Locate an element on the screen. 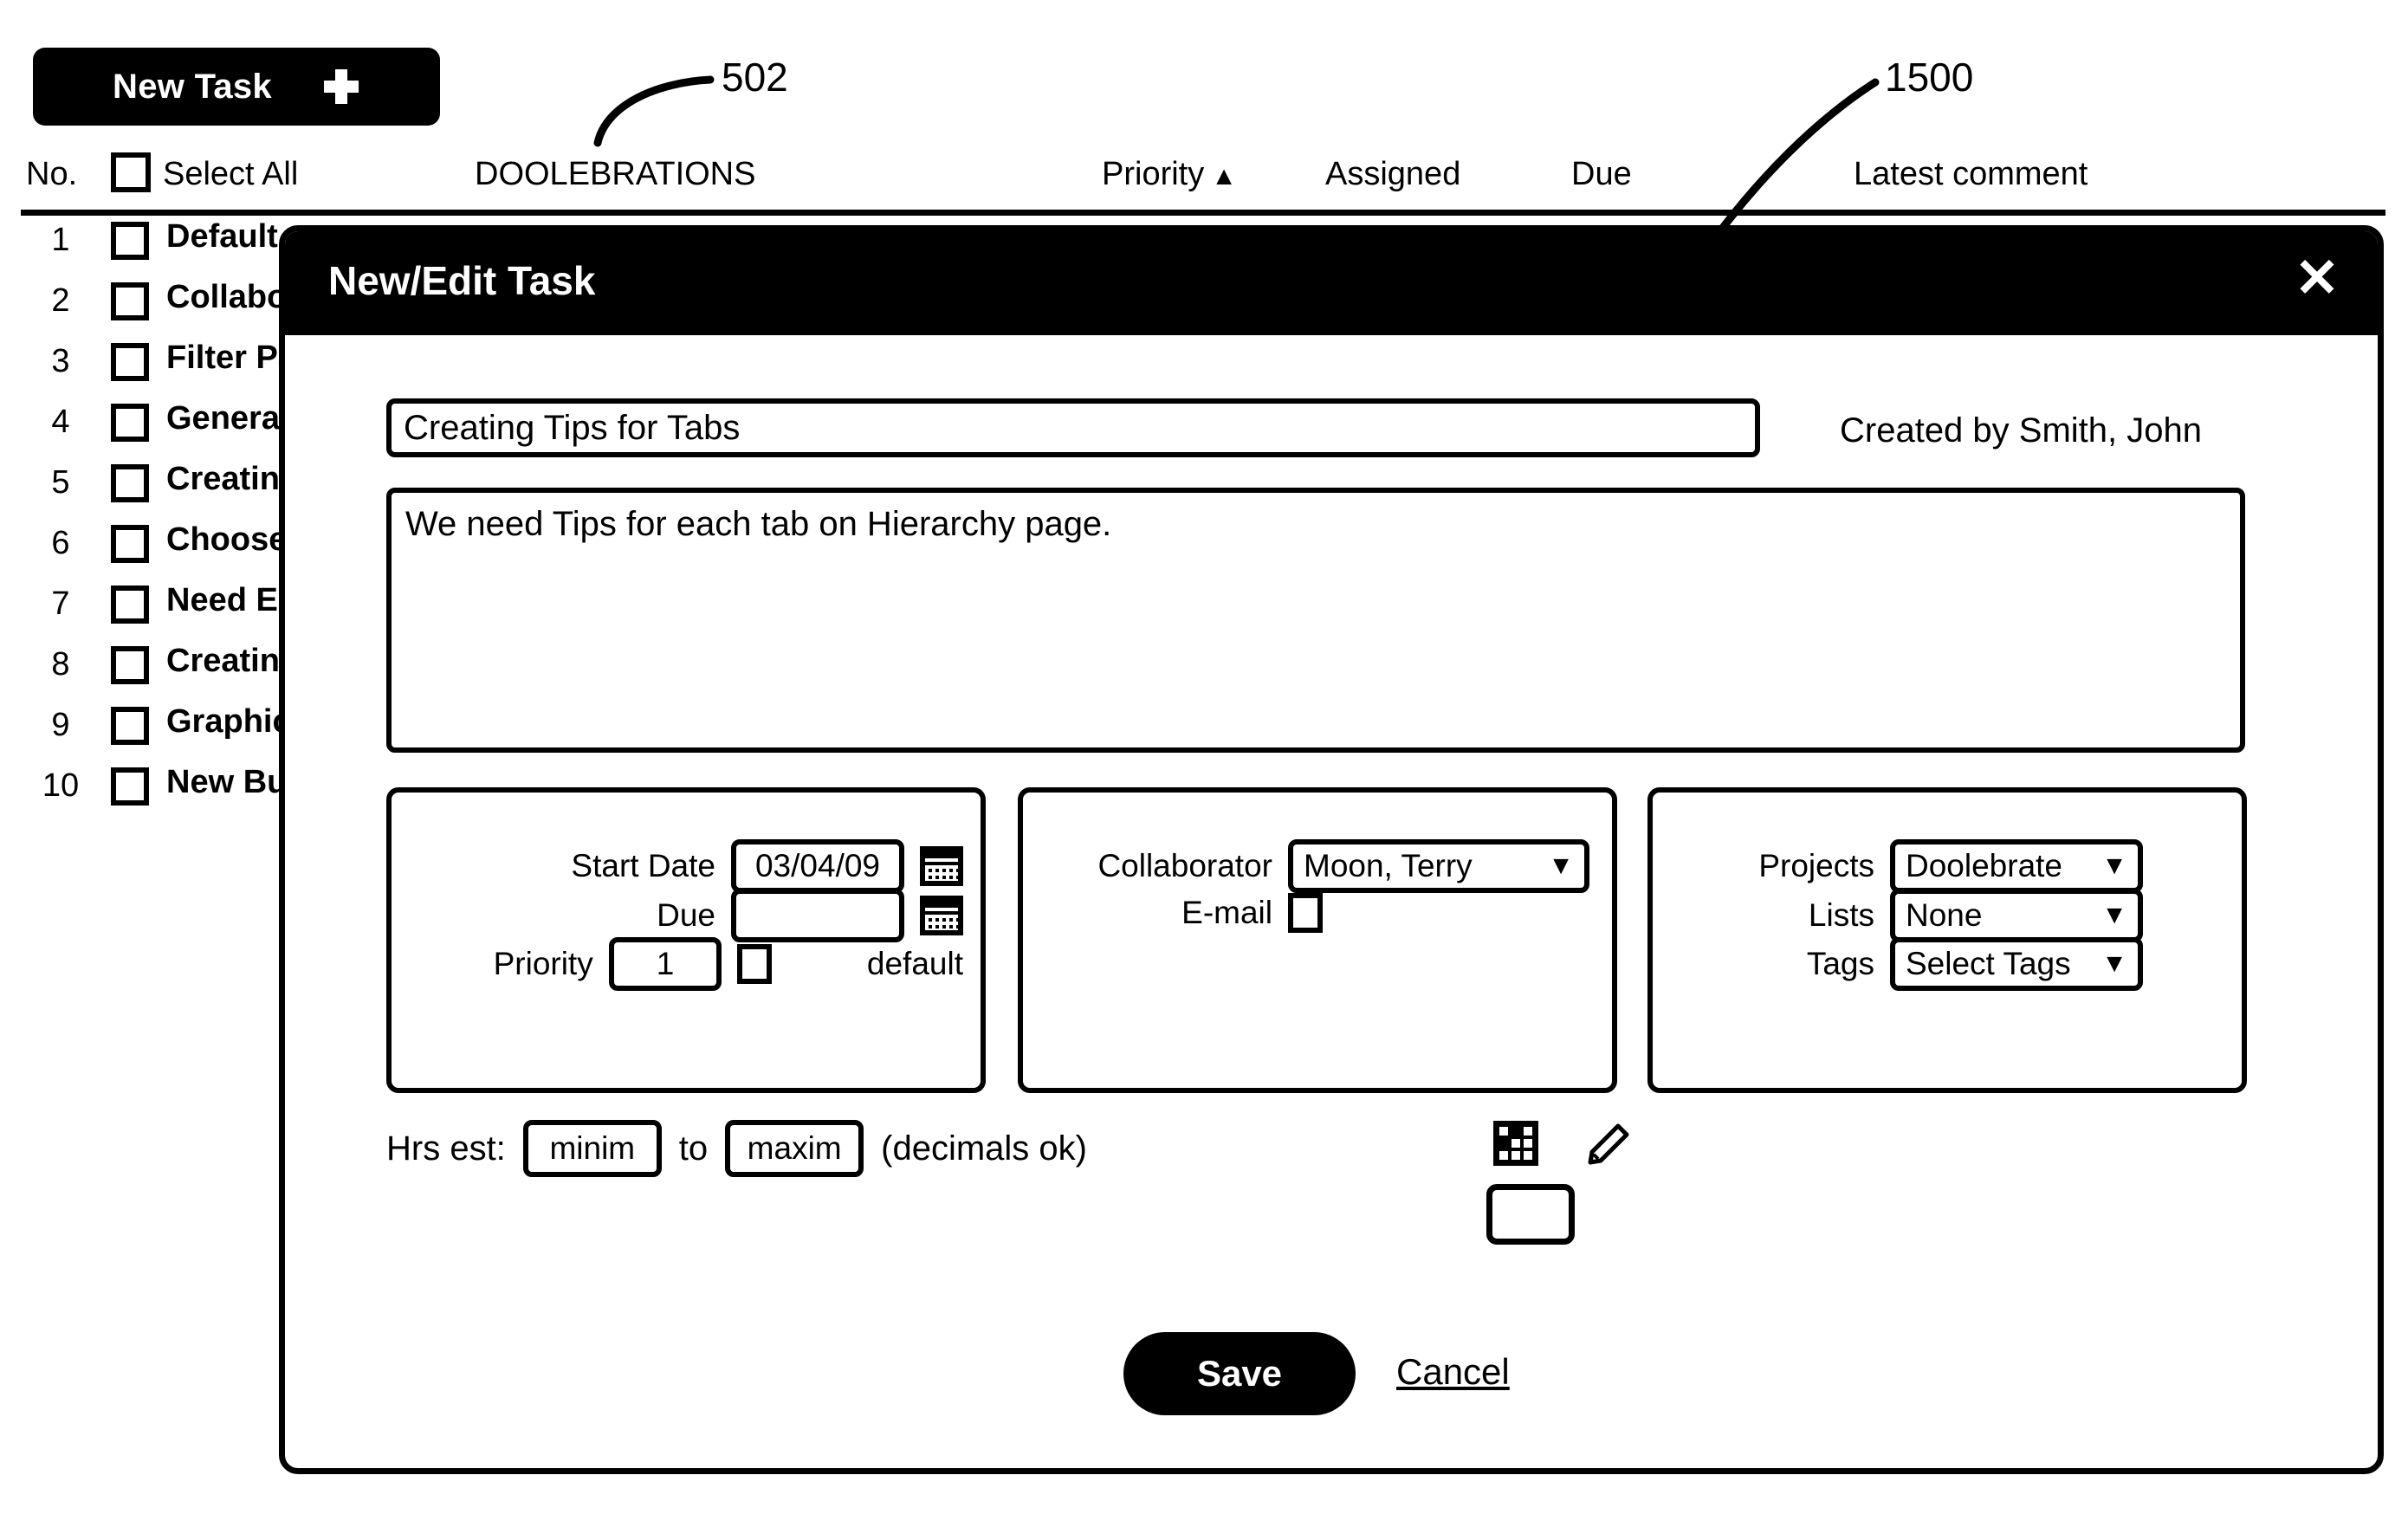 This screenshot has height=1527, width=2408. reference-numeral-502: 502 is located at coordinates (755, 77).